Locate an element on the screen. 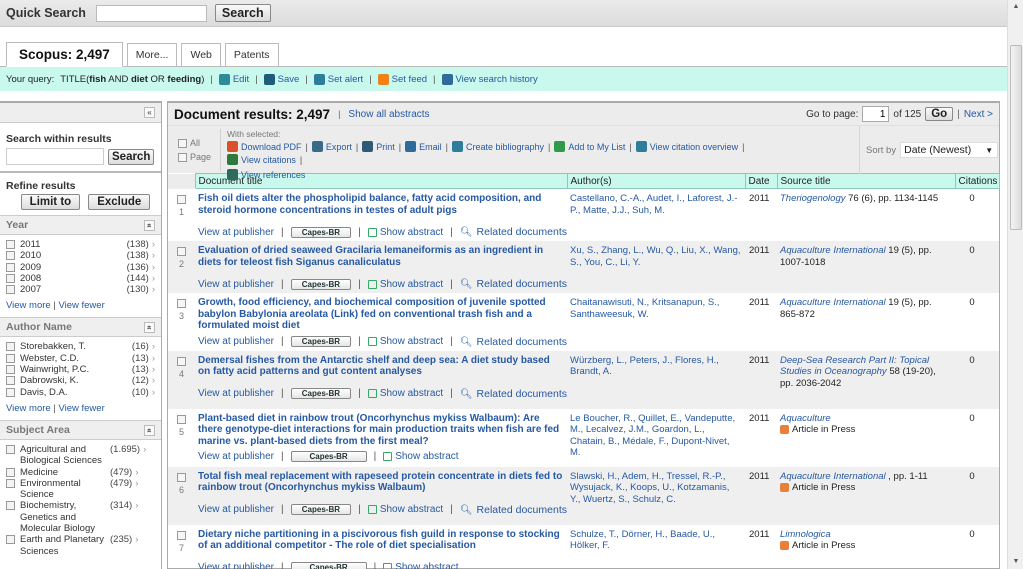 The width and height of the screenshot is (1023, 569). next-page-link: Next > is located at coordinates (978, 114).